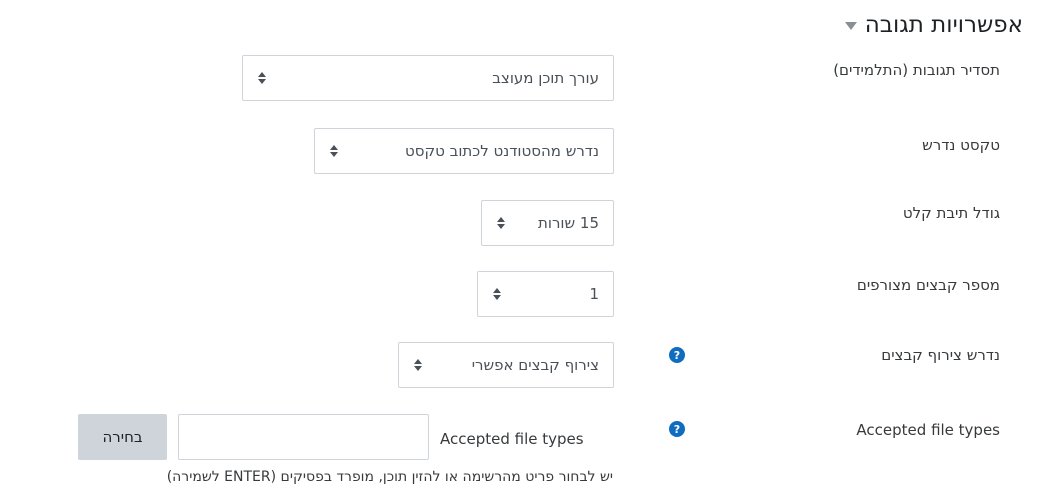 This screenshot has width=1051, height=493. Describe the element at coordinates (961, 145) in the screenshot. I see `require-text-label: טקסט נדרש` at that location.